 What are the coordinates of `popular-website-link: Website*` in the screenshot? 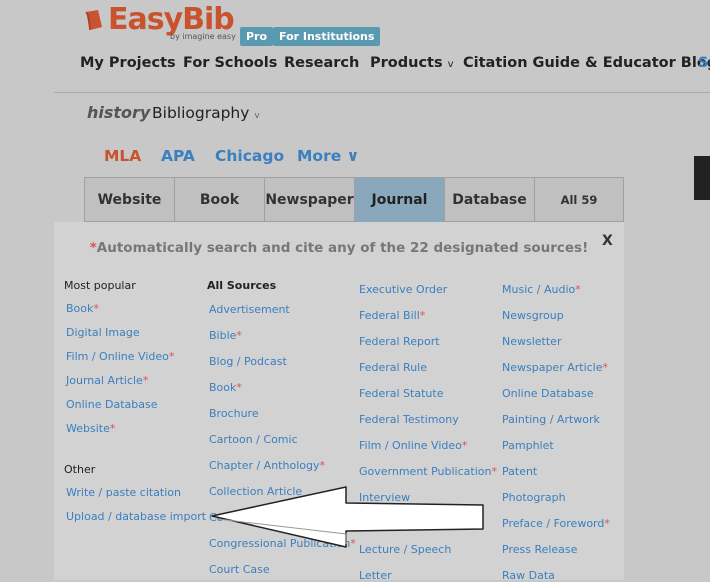 It's located at (90, 428).